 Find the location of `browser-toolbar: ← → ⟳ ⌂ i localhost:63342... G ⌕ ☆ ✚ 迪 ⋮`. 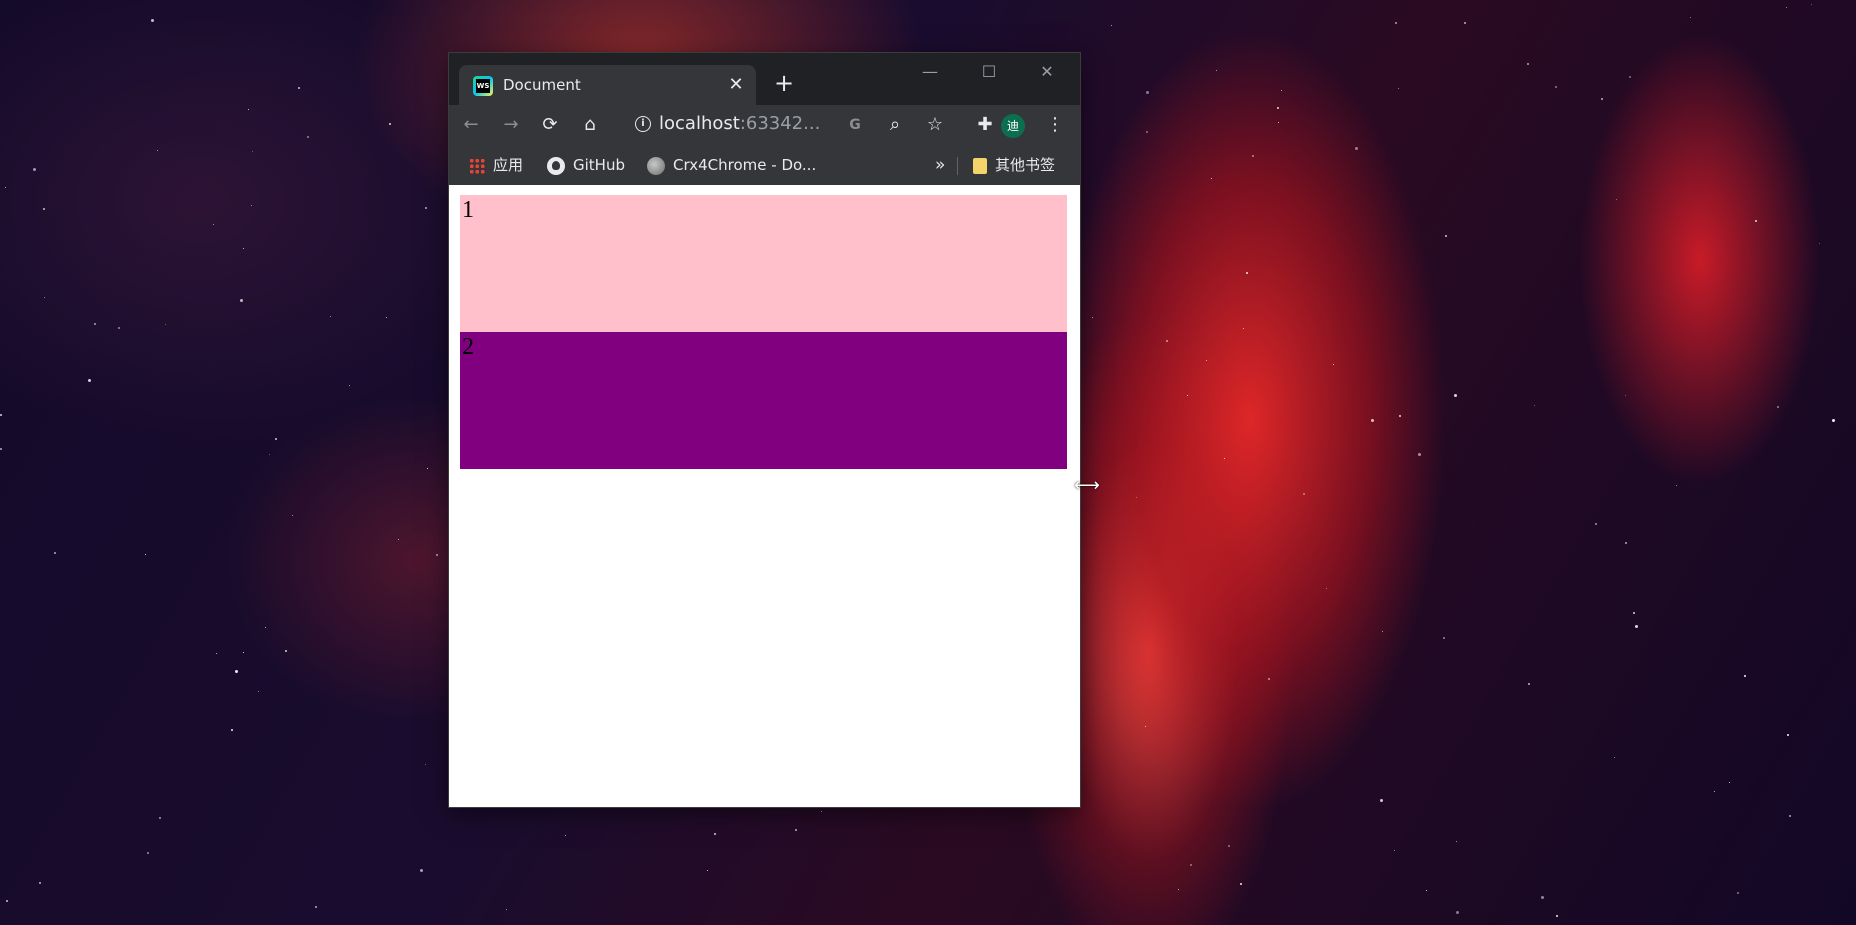

browser-toolbar: ← → ⟳ ⌂ i localhost:63342... G ⌕ ☆ ✚ 迪 ⋮ is located at coordinates (764, 125).